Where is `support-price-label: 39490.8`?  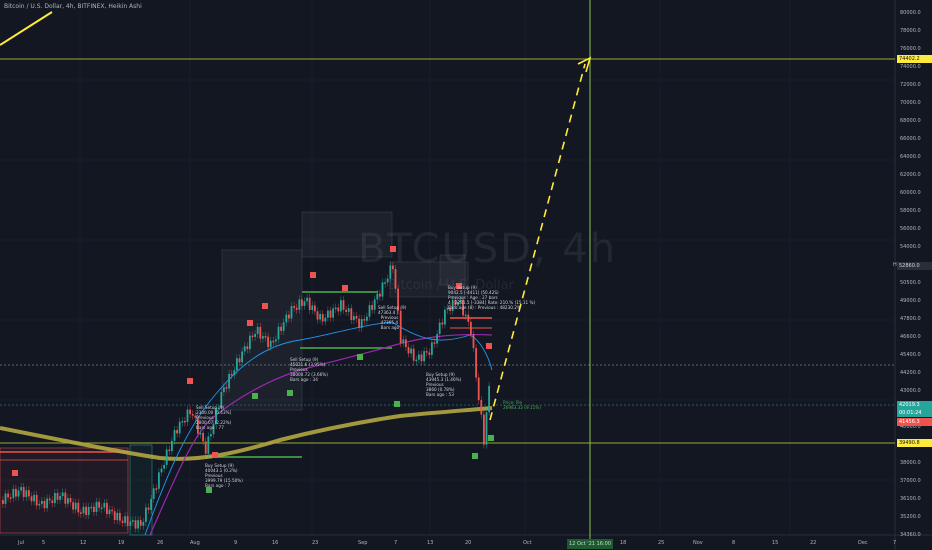
support-price-label: 39490.8 is located at coordinates (914, 443).